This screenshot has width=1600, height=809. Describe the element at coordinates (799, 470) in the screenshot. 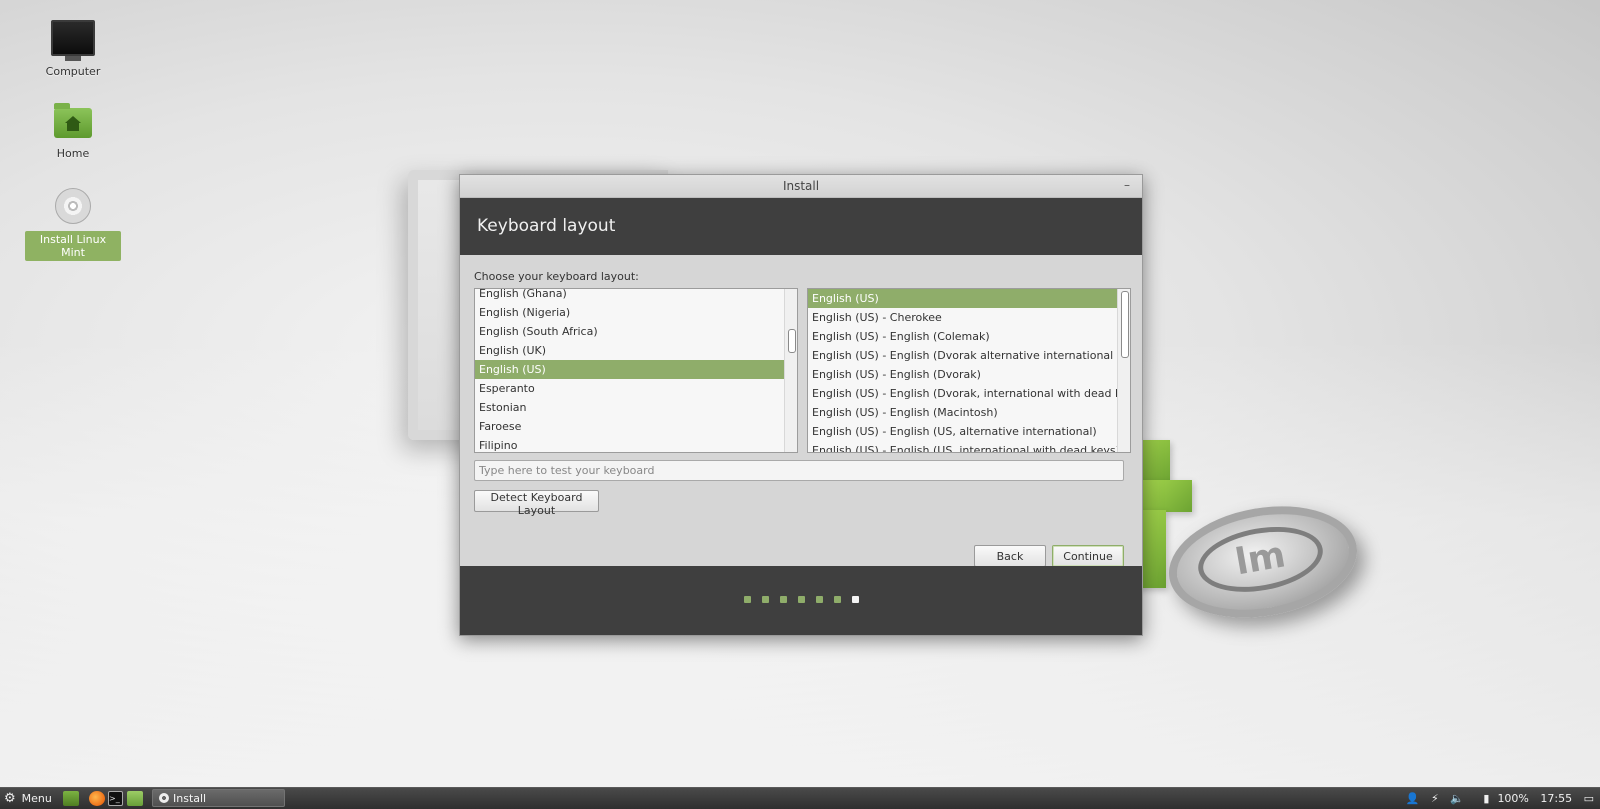

I see `keyboard-test-input` at that location.